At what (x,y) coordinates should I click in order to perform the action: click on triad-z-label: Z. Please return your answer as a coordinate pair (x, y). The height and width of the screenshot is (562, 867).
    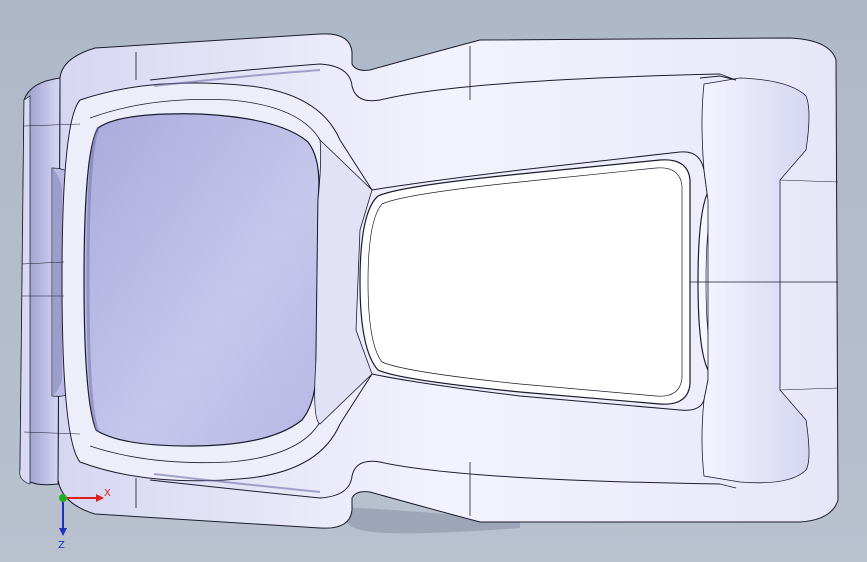
    Looking at the image, I should click on (61, 545).